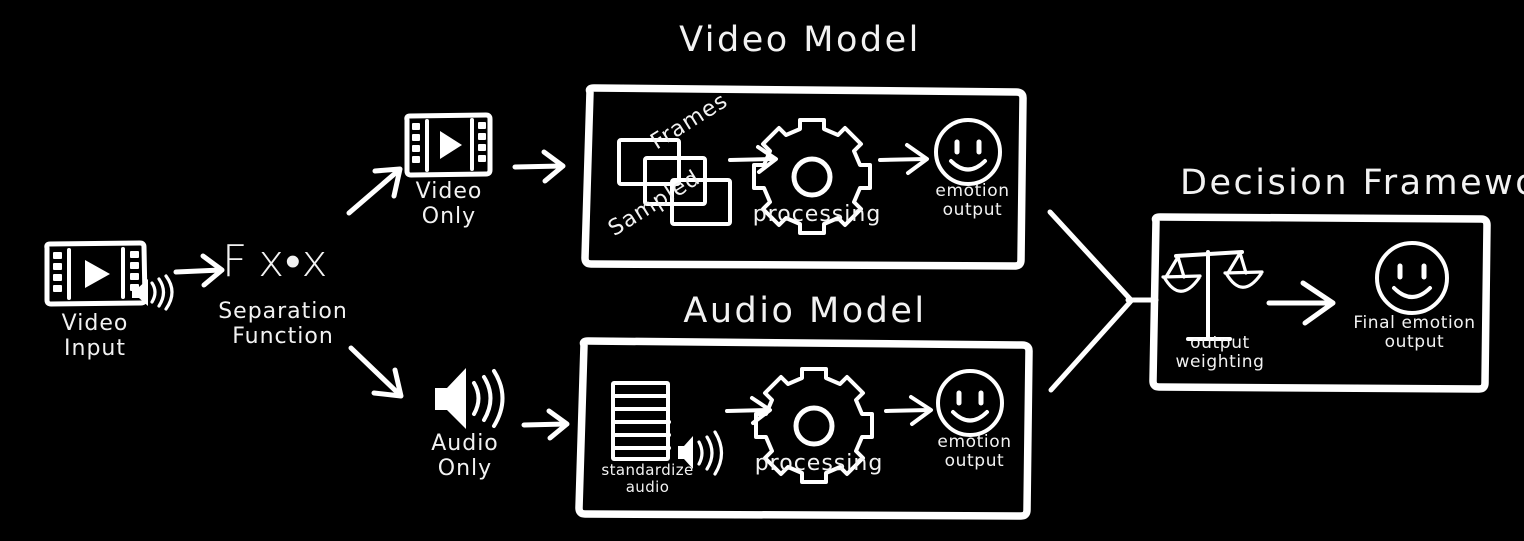 Image resolution: width=1524 pixels, height=541 pixels. I want to click on audio-only-label: Audio Only, so click(465, 456).